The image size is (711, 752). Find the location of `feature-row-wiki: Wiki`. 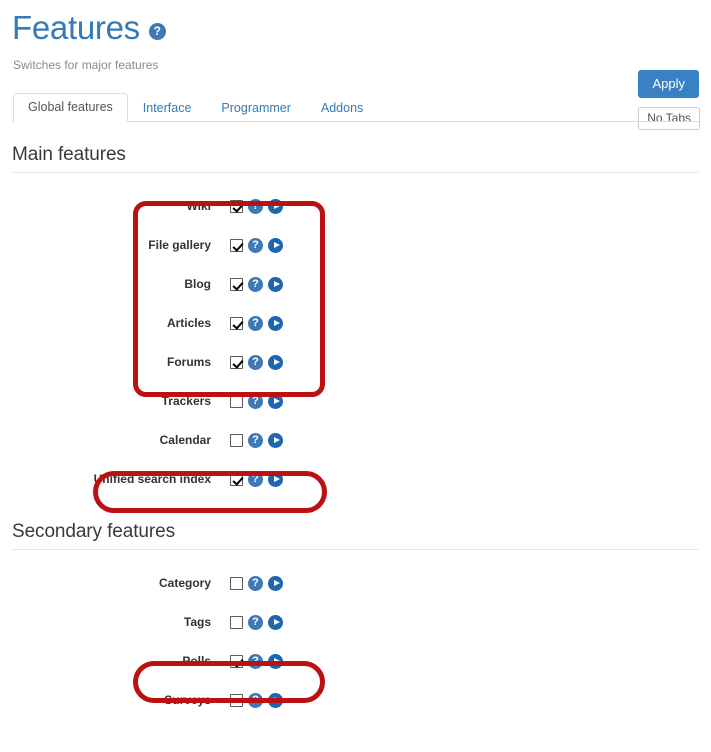

feature-row-wiki: Wiki is located at coordinates (355, 206).